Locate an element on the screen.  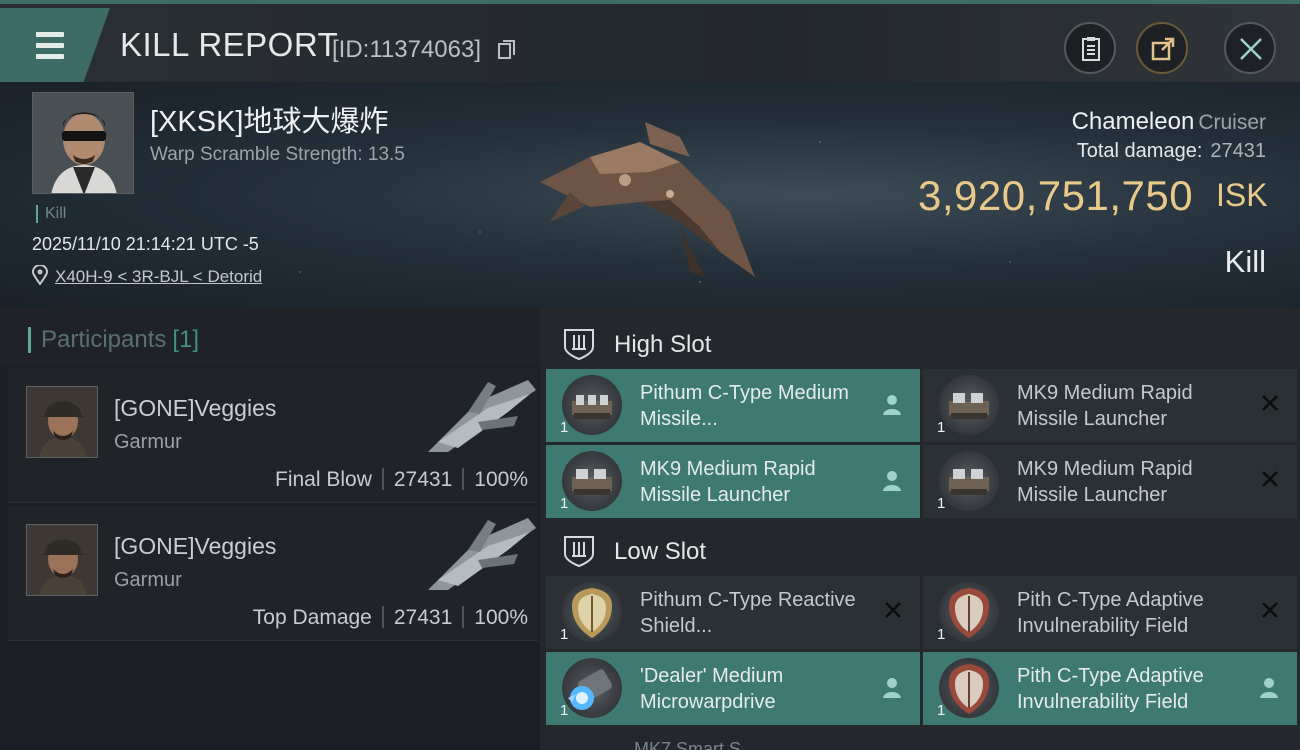
participant-role: Final Blow is located at coordinates (323, 479).